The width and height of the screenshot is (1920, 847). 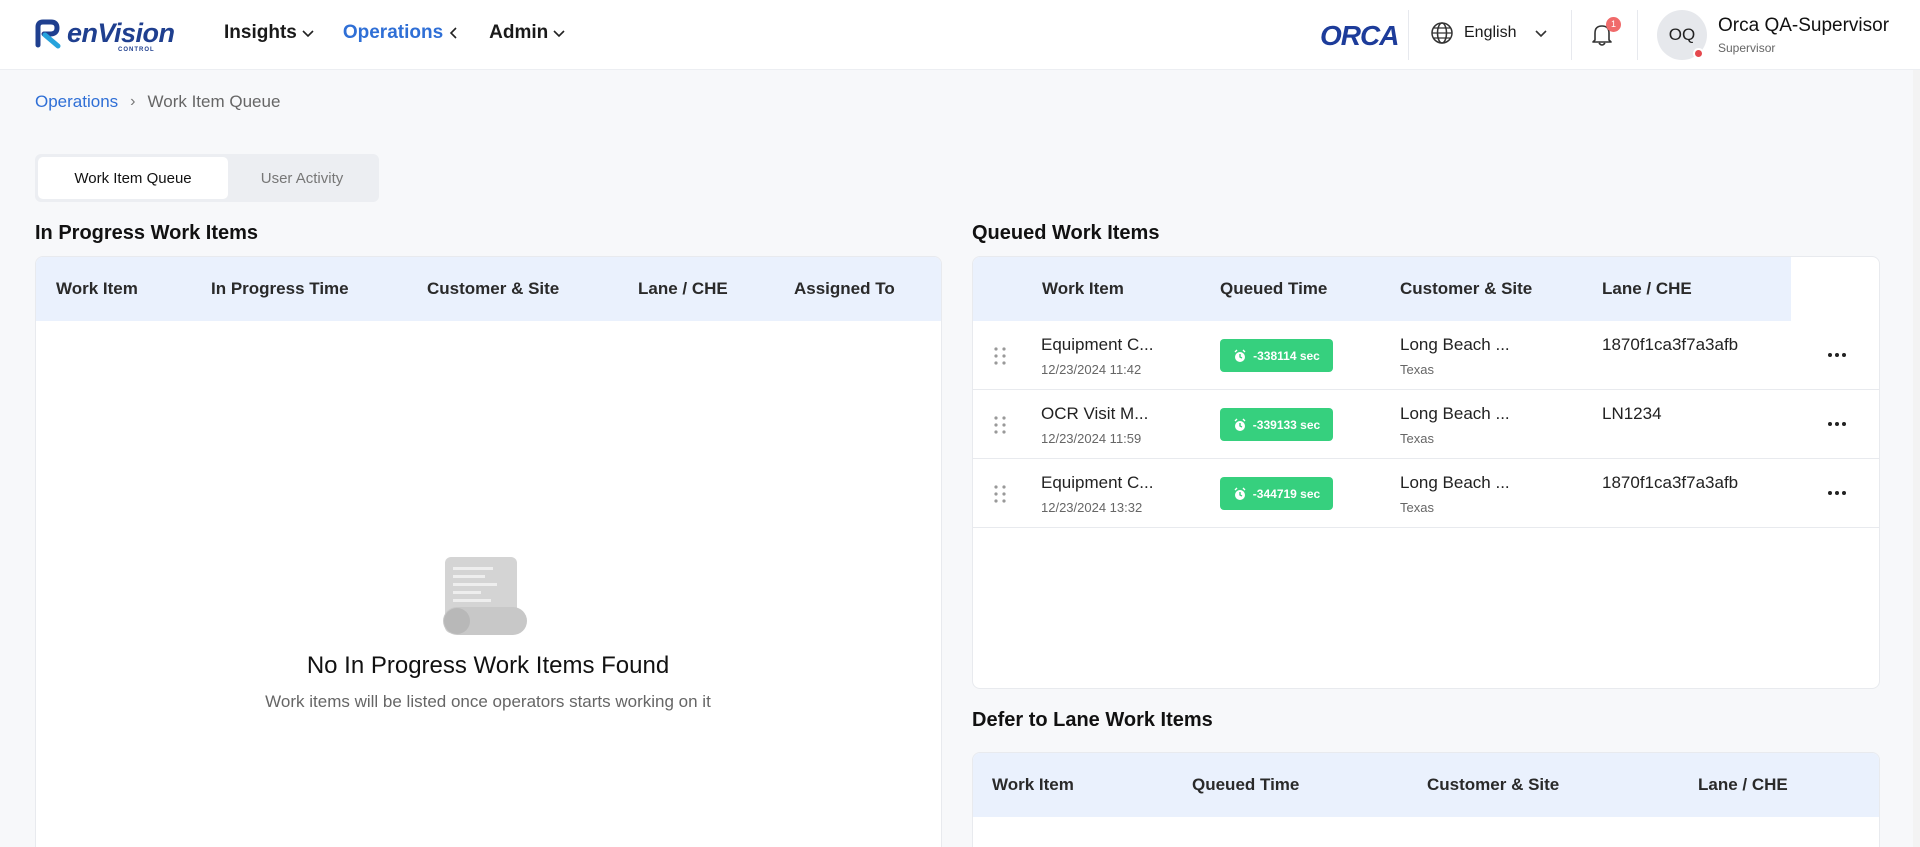 I want to click on tab-user-activity: User Activity, so click(x=302, y=178).